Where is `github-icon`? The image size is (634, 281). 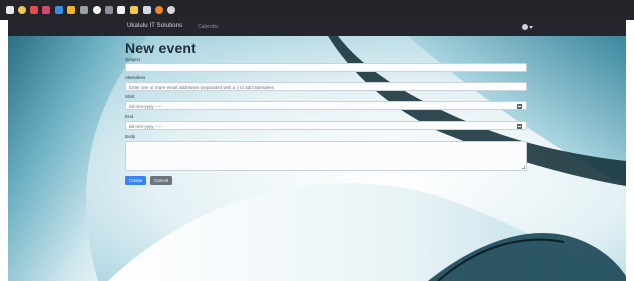 github-icon is located at coordinates (97, 10).